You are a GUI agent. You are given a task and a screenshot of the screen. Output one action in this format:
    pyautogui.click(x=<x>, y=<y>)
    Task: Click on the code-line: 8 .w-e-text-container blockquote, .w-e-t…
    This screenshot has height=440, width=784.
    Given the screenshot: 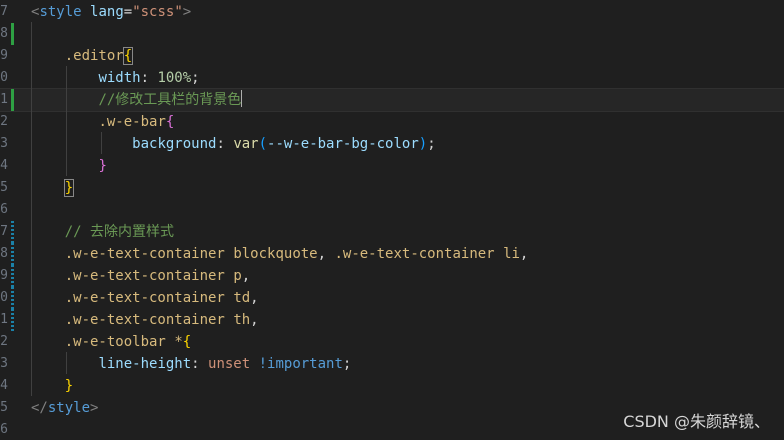 What is the action you would take?
    pyautogui.click(x=392, y=254)
    